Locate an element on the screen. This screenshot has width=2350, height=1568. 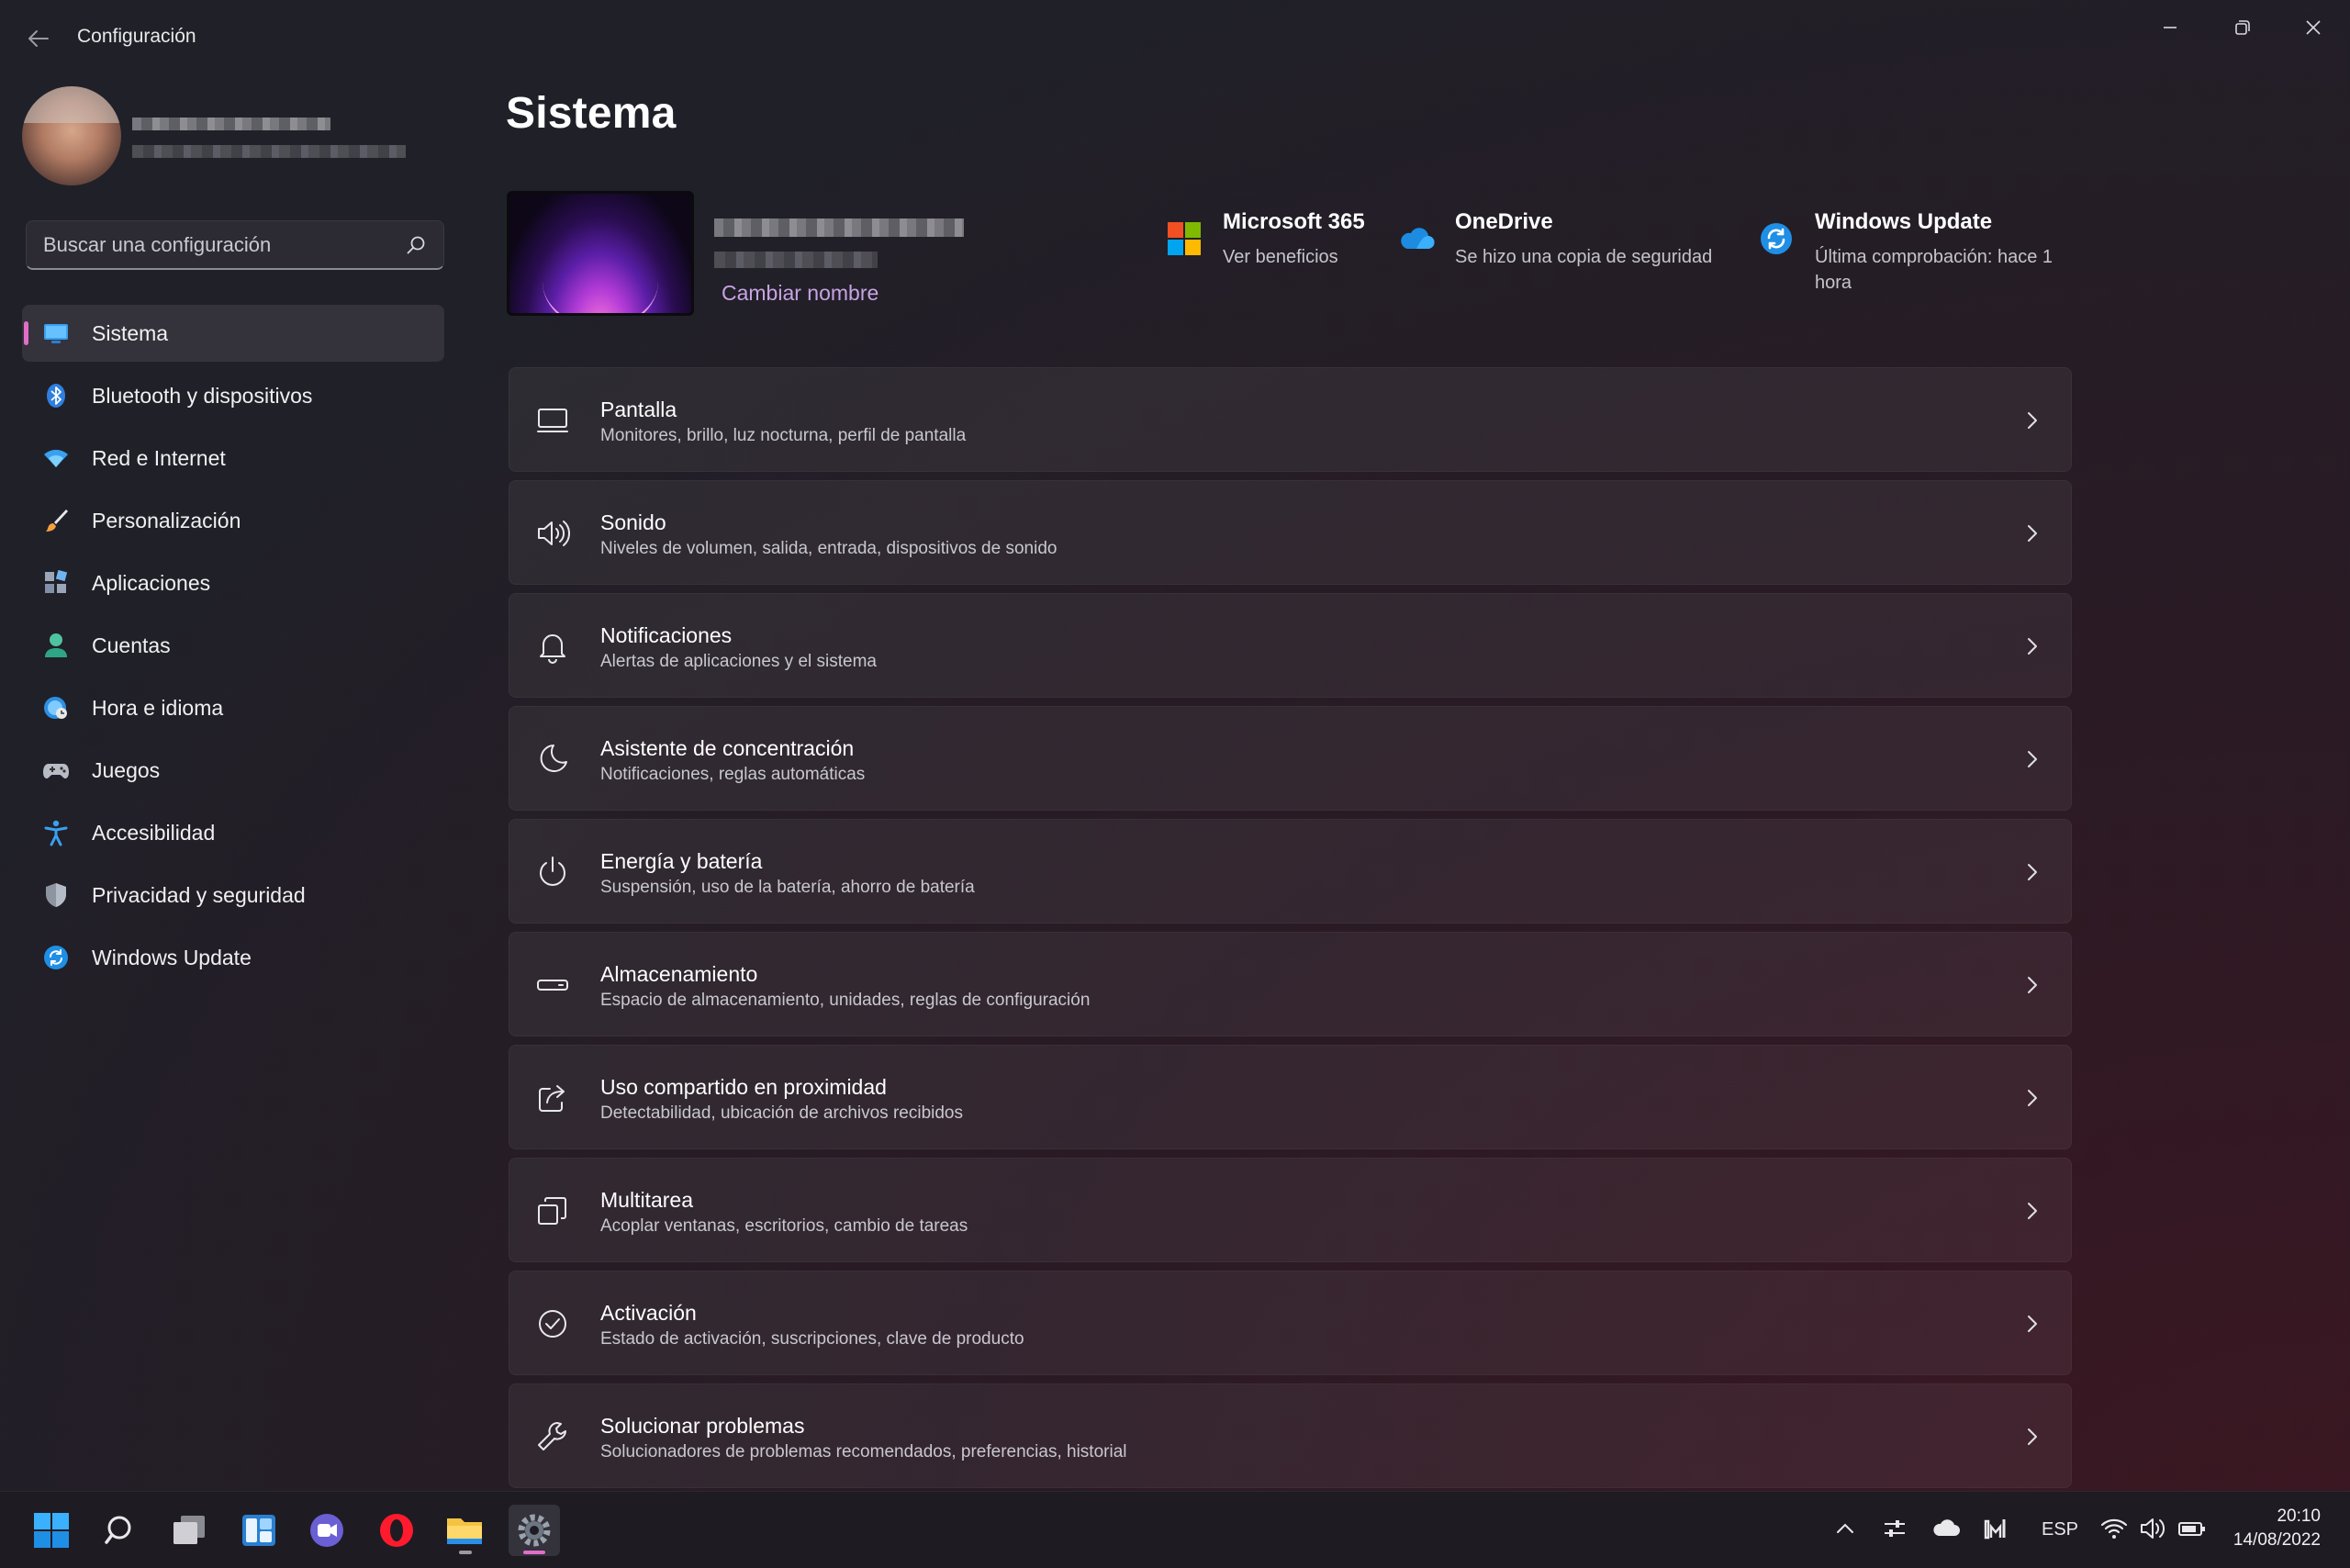
device-name-redacted is located at coordinates (839, 227).